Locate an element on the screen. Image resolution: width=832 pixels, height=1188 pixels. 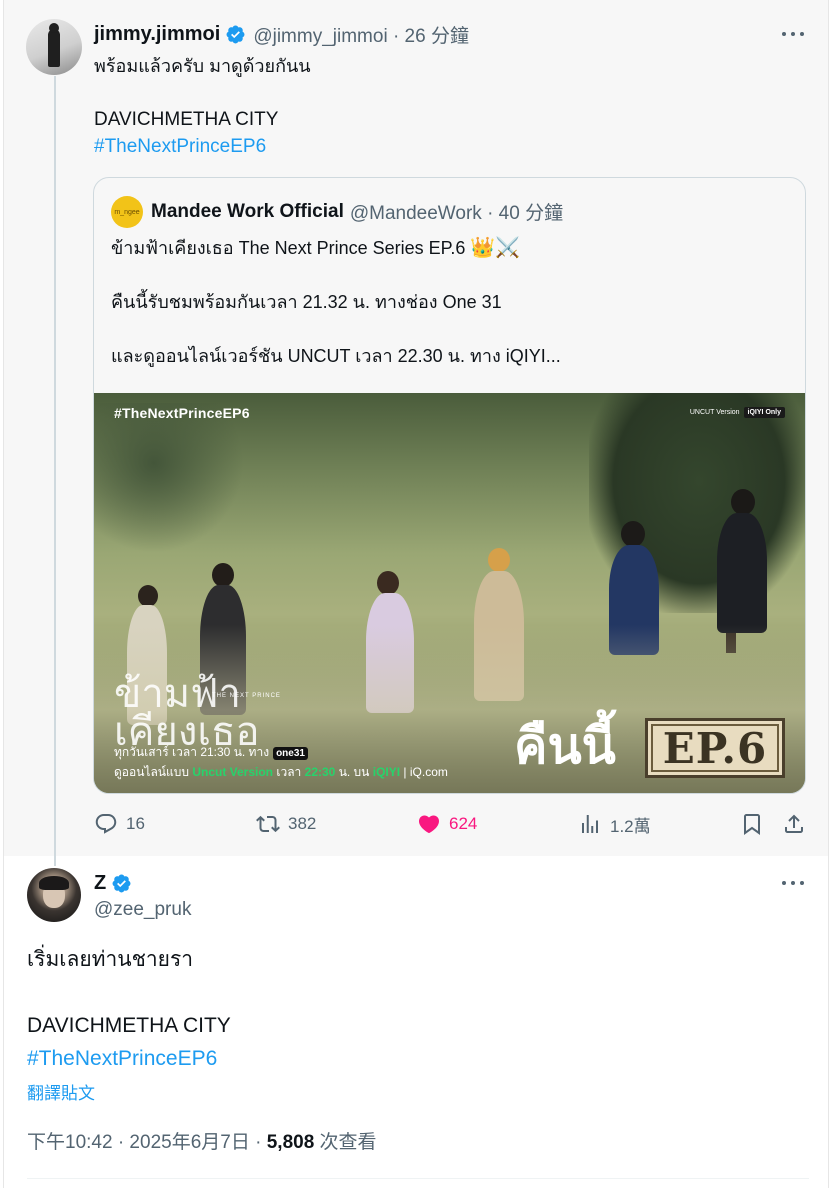
author-display-name: Z is located at coordinates (100, 883).